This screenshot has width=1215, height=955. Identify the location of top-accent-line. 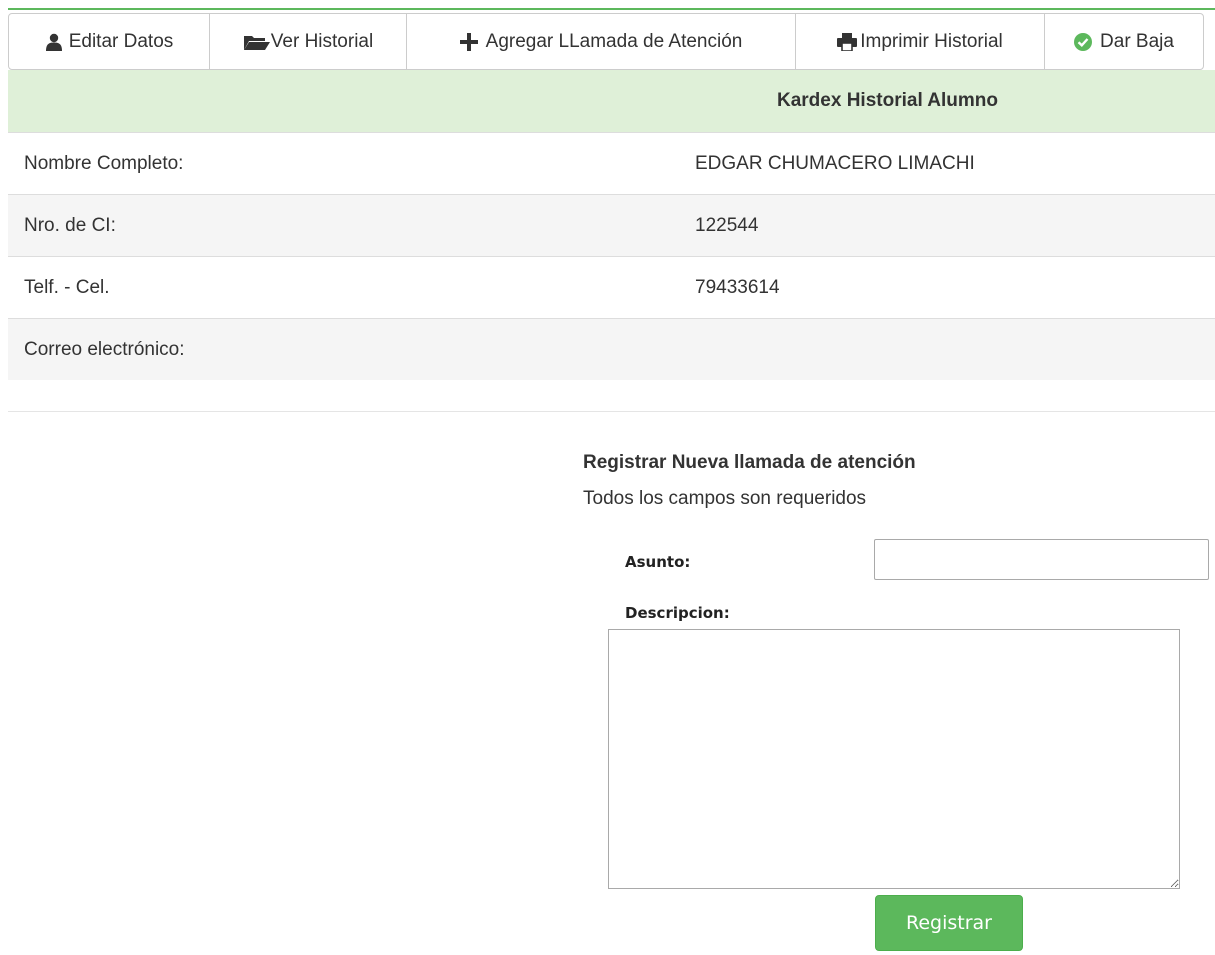
(611, 9).